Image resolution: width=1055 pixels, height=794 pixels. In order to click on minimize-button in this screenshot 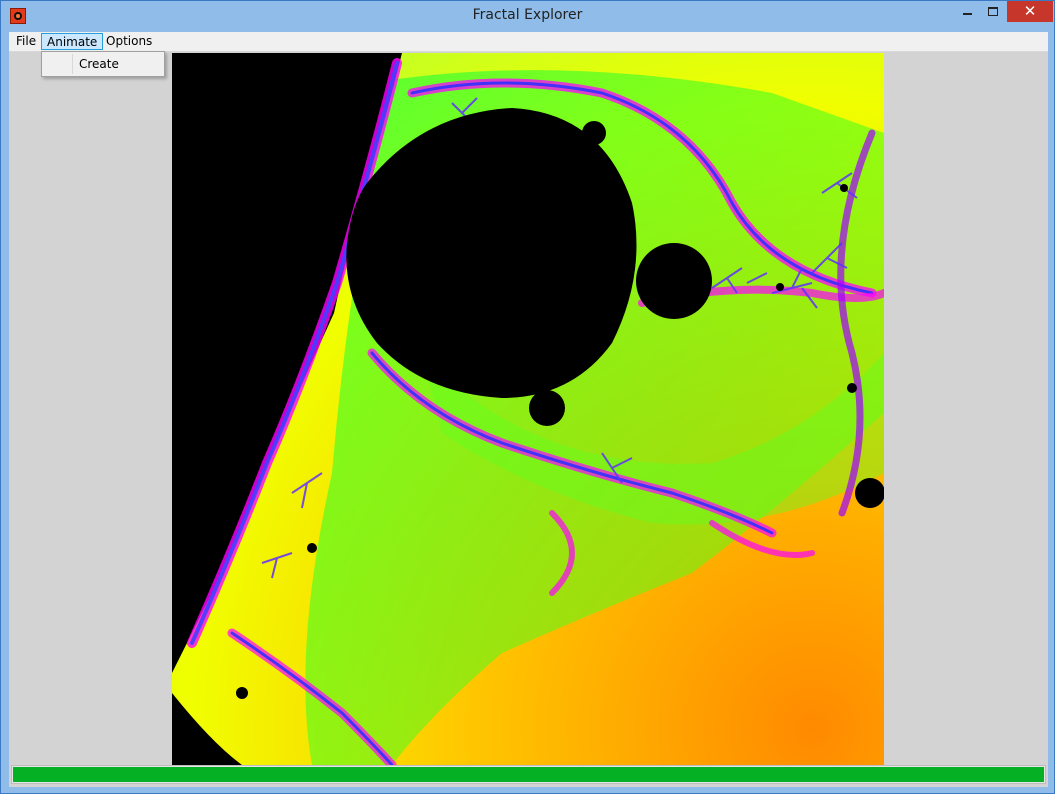, I will do `click(967, 11)`.